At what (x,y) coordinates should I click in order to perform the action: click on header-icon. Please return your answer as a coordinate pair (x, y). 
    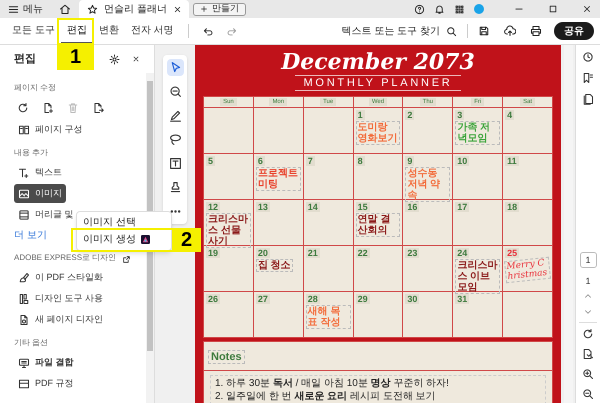
    Looking at the image, I should click on (24, 214).